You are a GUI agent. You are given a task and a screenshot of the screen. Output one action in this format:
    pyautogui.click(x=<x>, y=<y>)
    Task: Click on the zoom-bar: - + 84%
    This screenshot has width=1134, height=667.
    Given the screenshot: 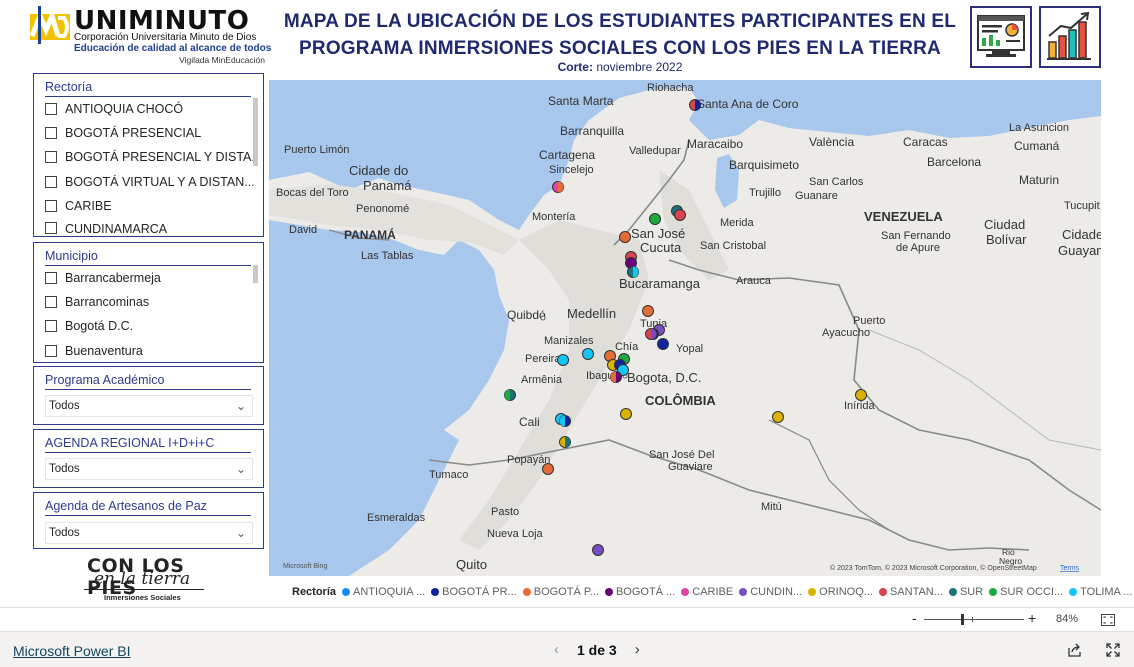 What is the action you would take?
    pyautogui.click(x=567, y=619)
    